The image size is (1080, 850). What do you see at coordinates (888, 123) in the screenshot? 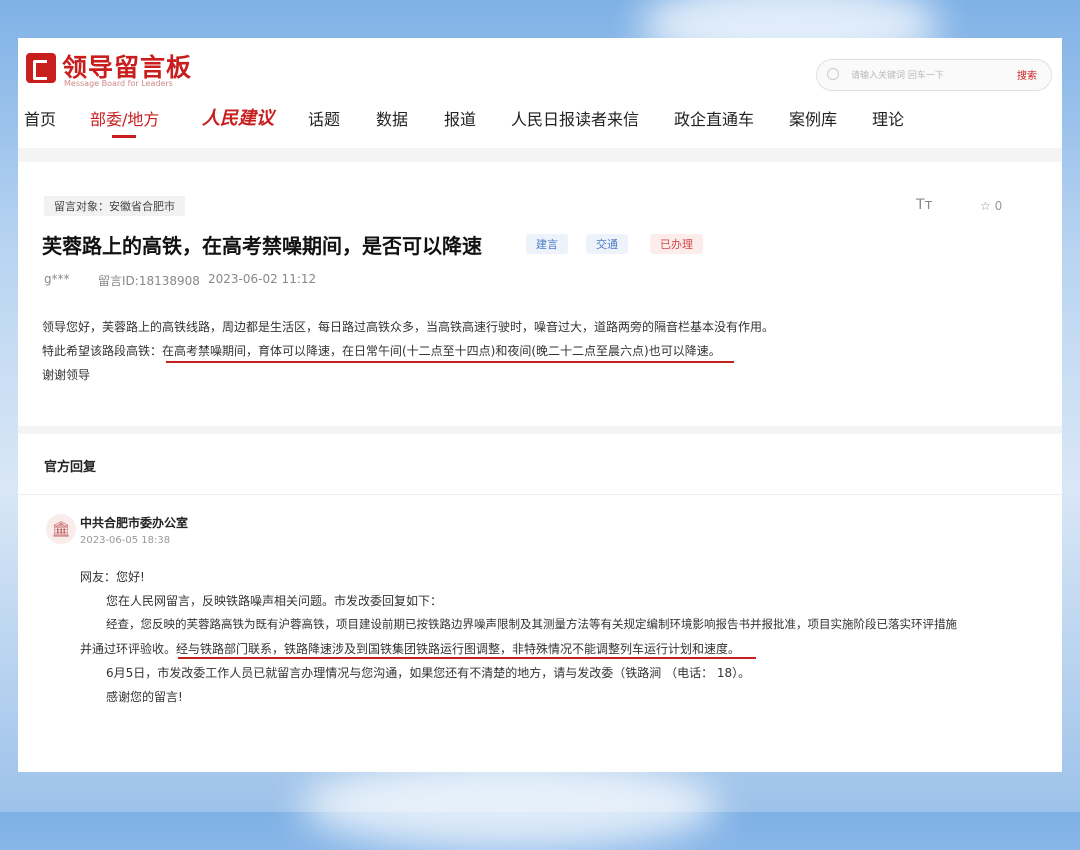
I see `nav-theory: 理论` at bounding box center [888, 123].